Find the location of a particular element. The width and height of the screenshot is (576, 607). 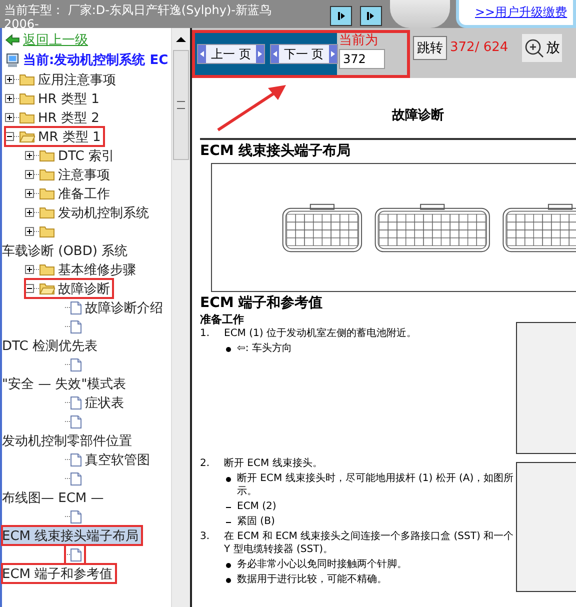

tree-folder-item: 基本维修步骤 is located at coordinates (82, 269).